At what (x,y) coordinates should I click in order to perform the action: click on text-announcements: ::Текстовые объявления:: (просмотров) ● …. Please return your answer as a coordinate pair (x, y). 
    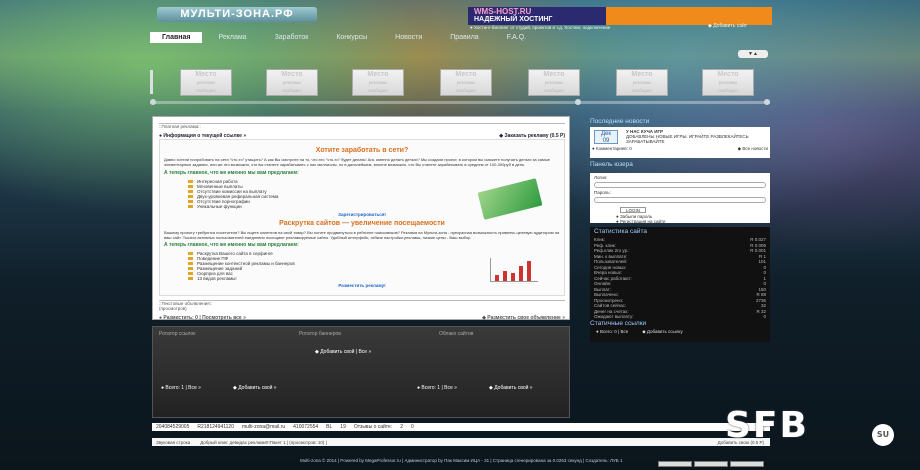
    Looking at the image, I should click on (362, 310).